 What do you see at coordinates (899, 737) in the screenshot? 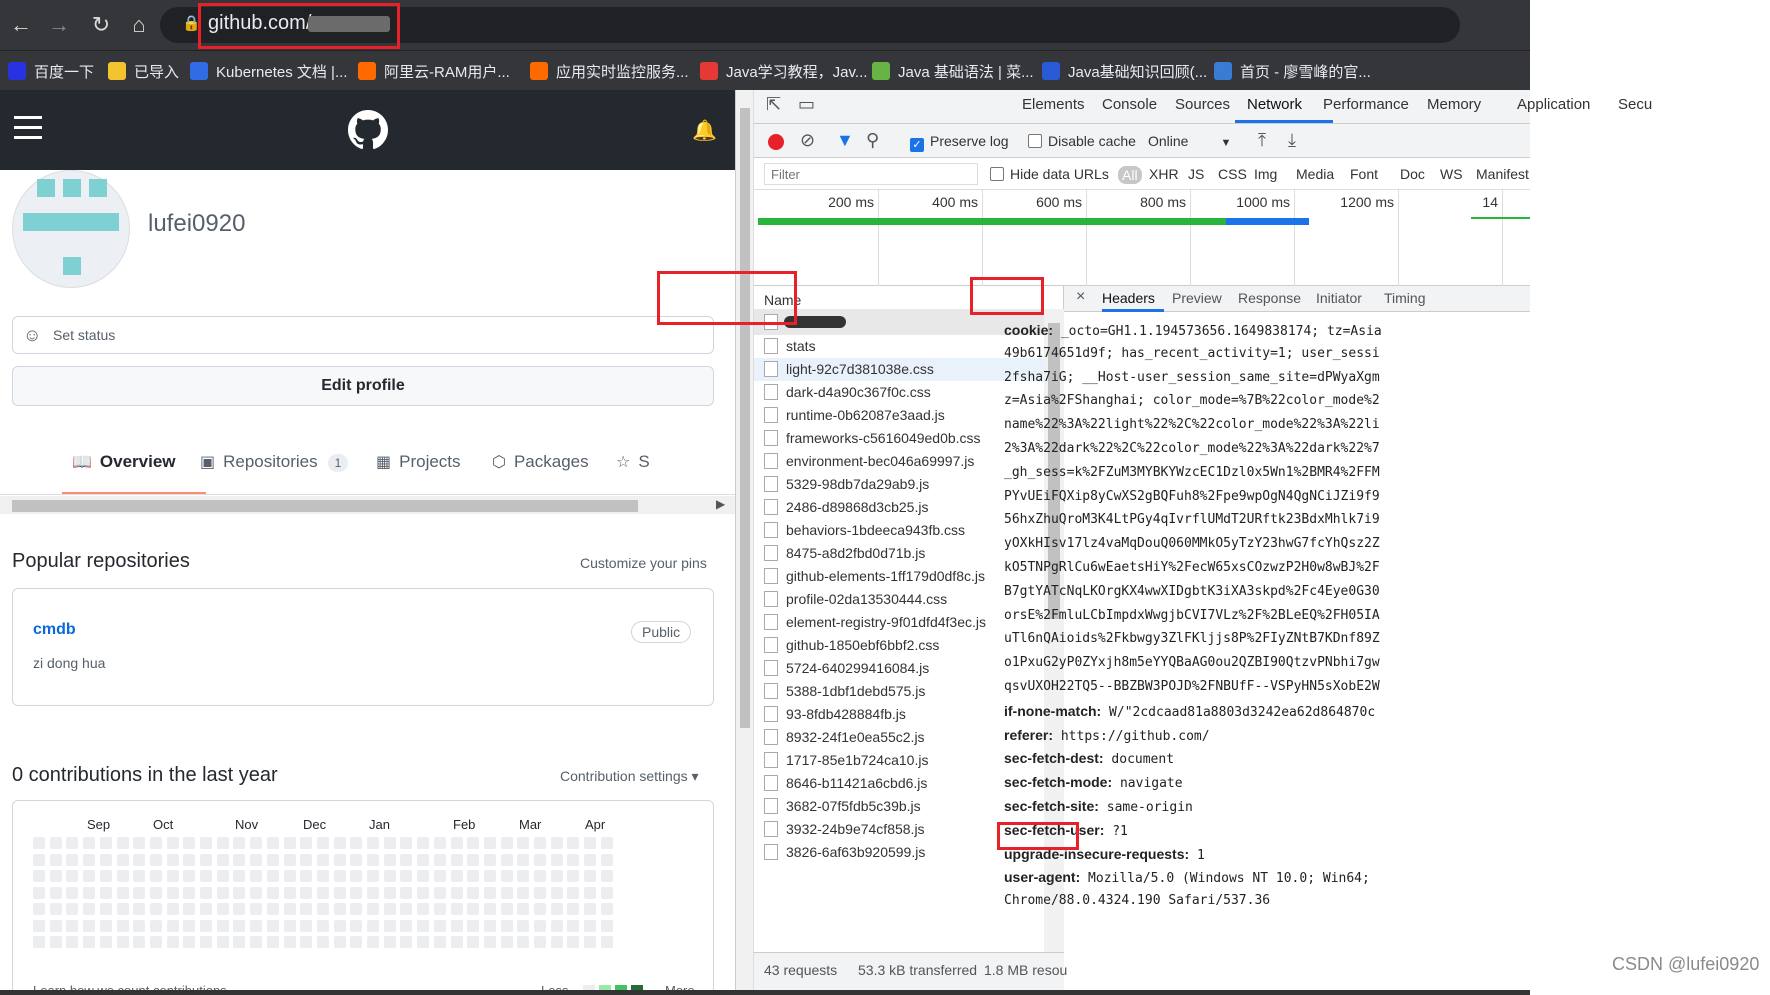
I see `request-row: 8932-24f1e0ea55c2.js` at bounding box center [899, 737].